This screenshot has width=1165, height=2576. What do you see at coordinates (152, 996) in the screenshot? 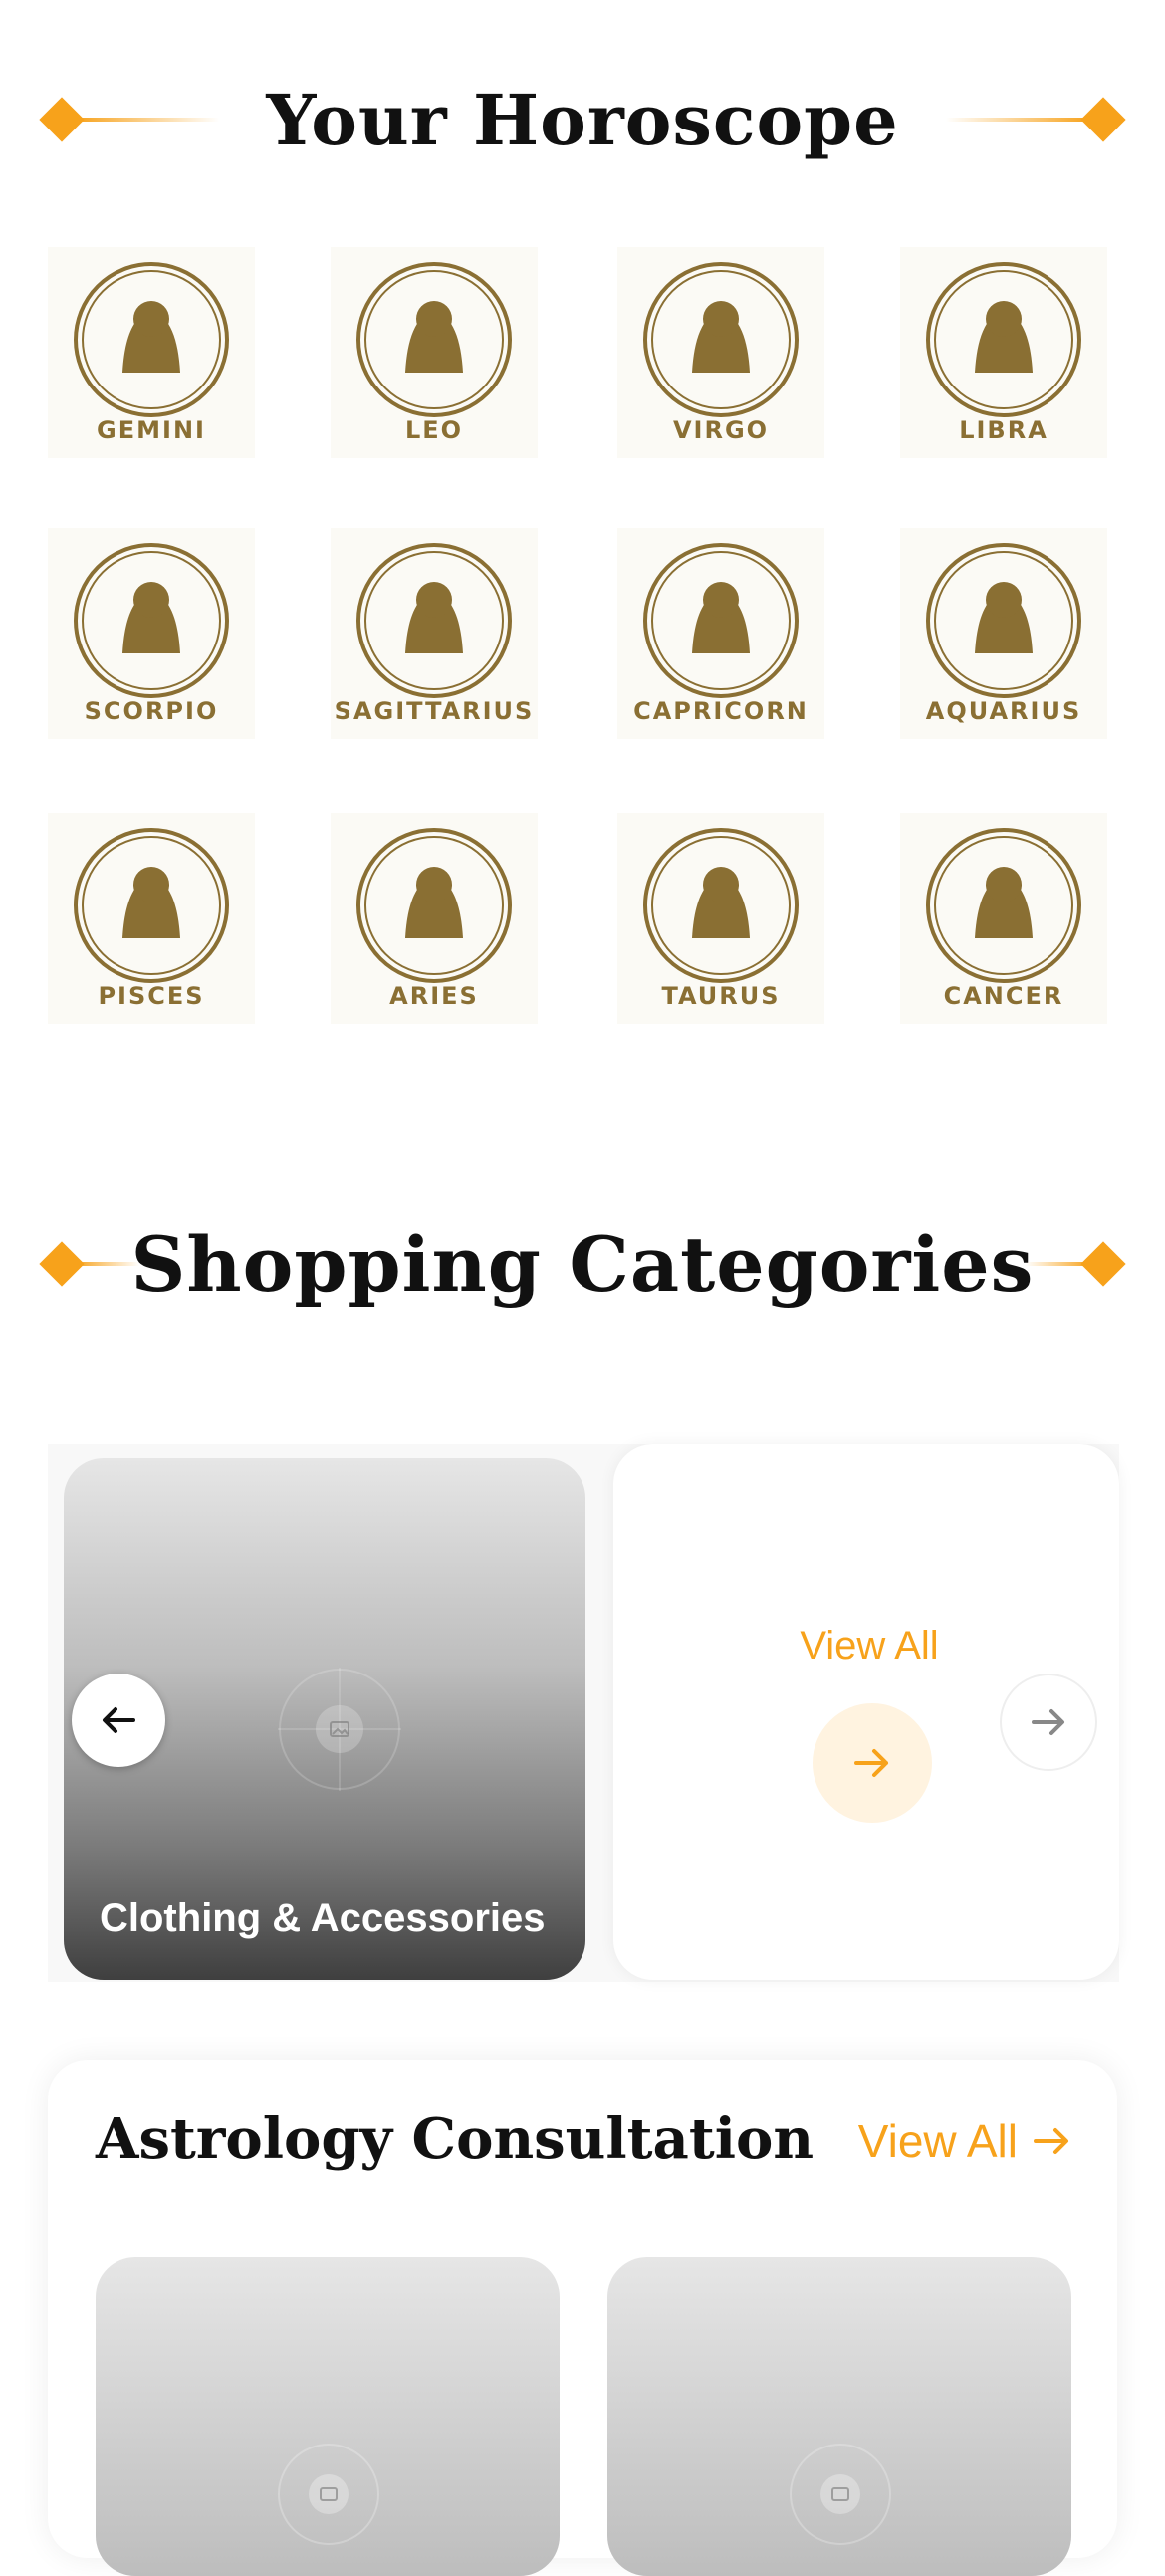
I see `zodiac-label: PISCES` at bounding box center [152, 996].